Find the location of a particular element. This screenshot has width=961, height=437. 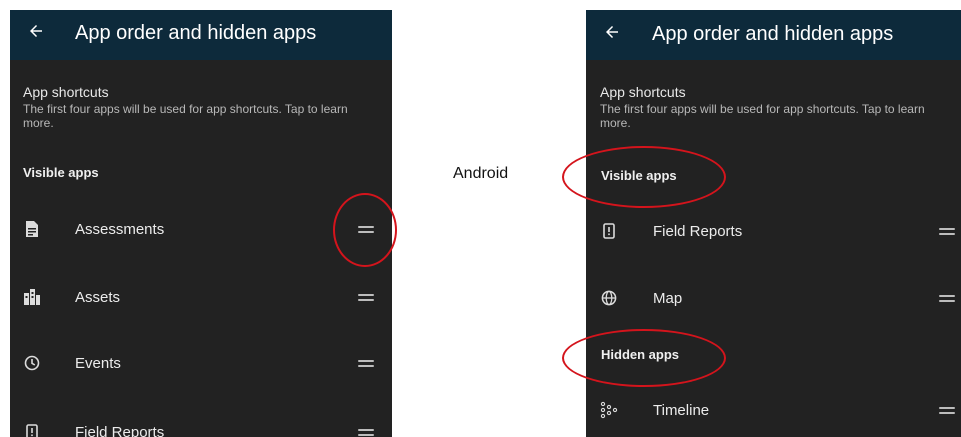

app-label: Assessments is located at coordinates (120, 229).